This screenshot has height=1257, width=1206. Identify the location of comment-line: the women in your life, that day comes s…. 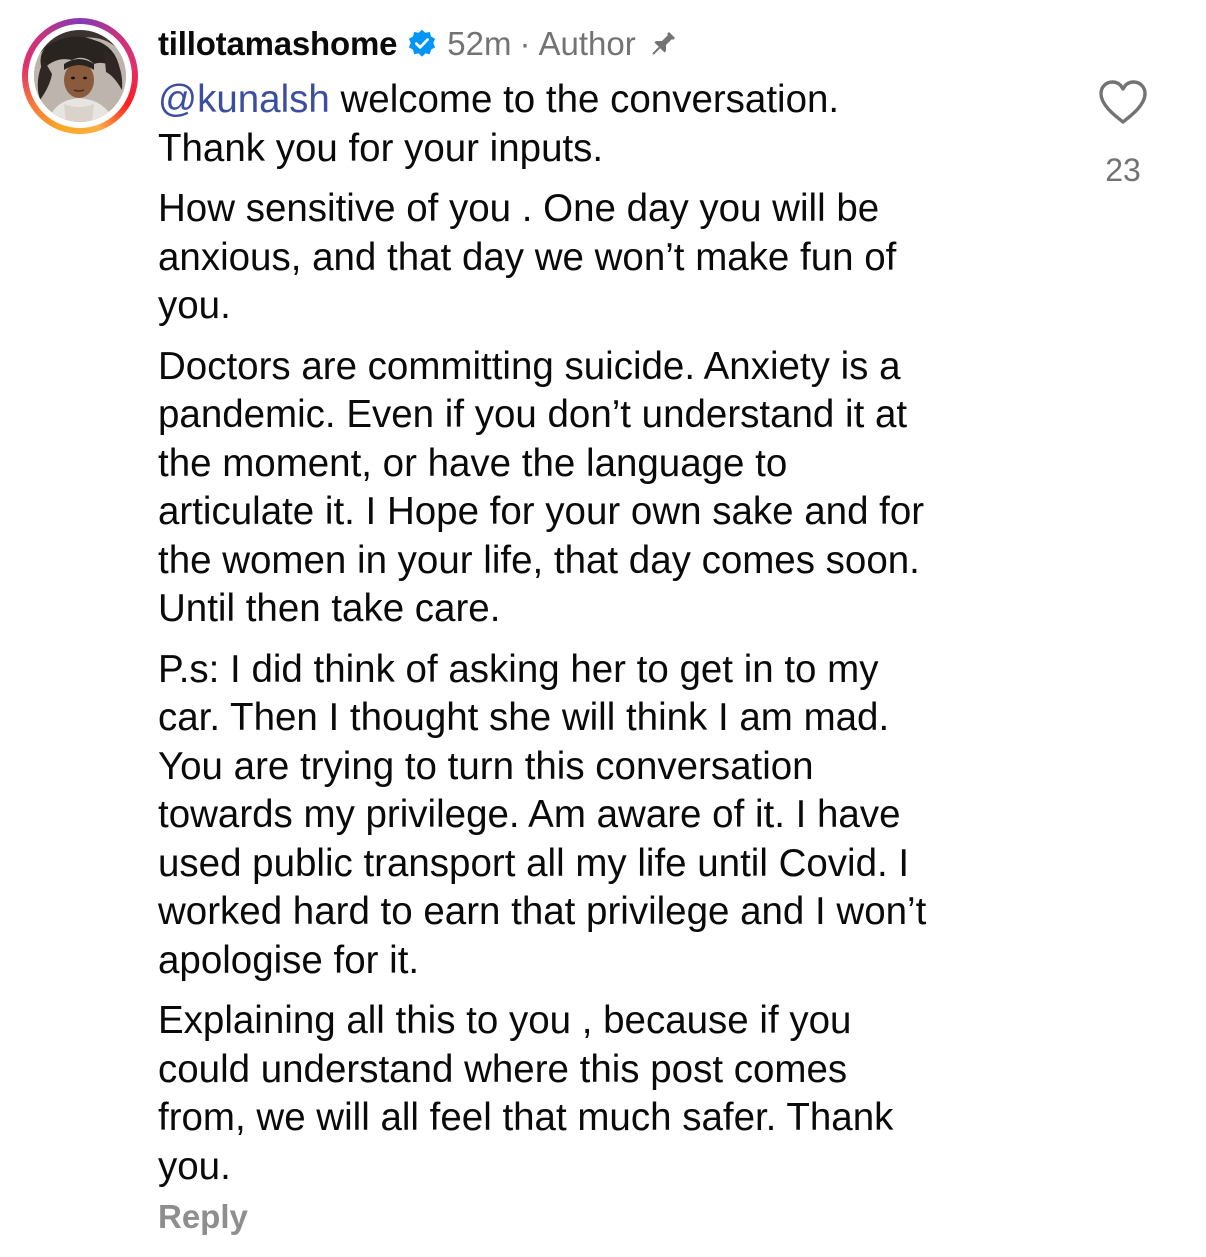
(539, 560).